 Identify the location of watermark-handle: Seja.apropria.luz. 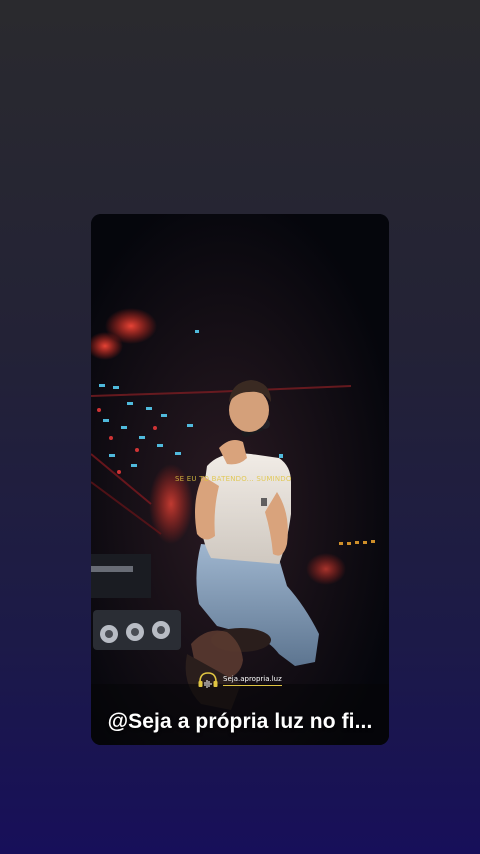
(252, 680).